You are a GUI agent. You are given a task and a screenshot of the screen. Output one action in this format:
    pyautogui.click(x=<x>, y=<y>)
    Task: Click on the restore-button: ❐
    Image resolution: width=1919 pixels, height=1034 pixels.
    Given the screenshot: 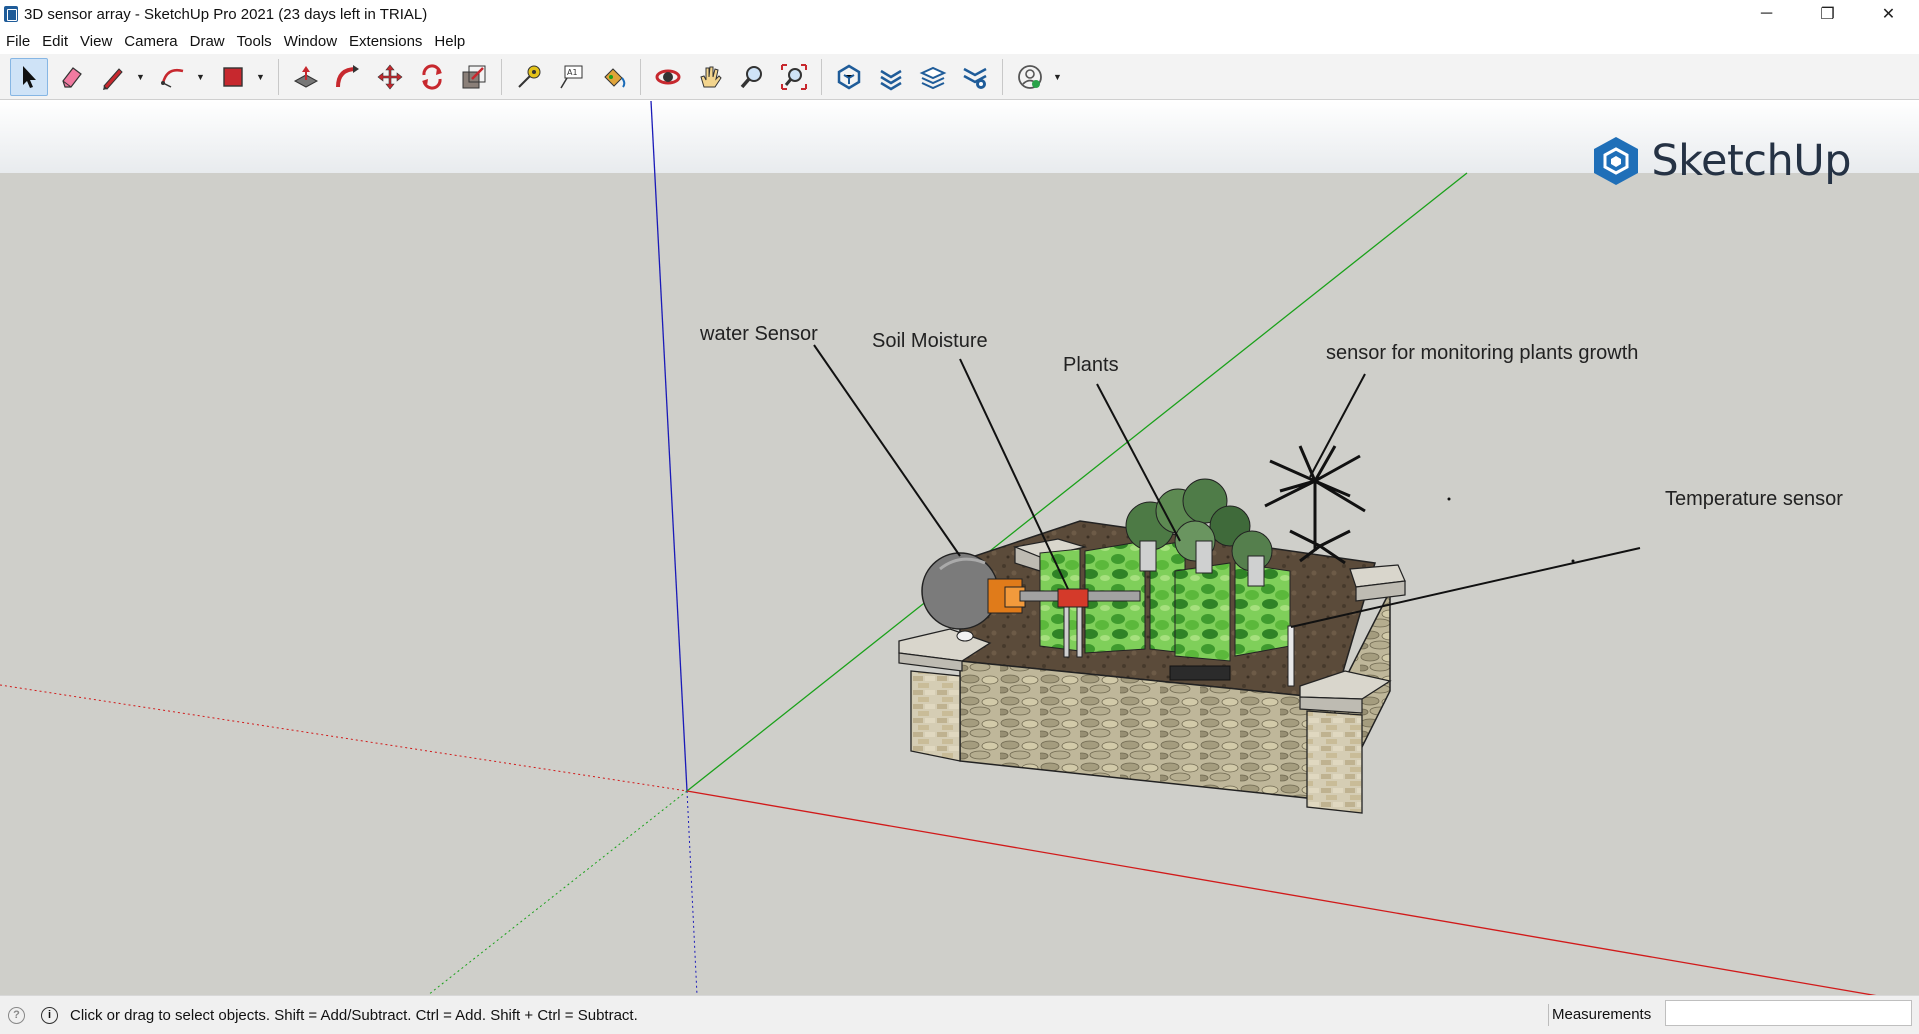 What is the action you would take?
    pyautogui.click(x=1827, y=14)
    